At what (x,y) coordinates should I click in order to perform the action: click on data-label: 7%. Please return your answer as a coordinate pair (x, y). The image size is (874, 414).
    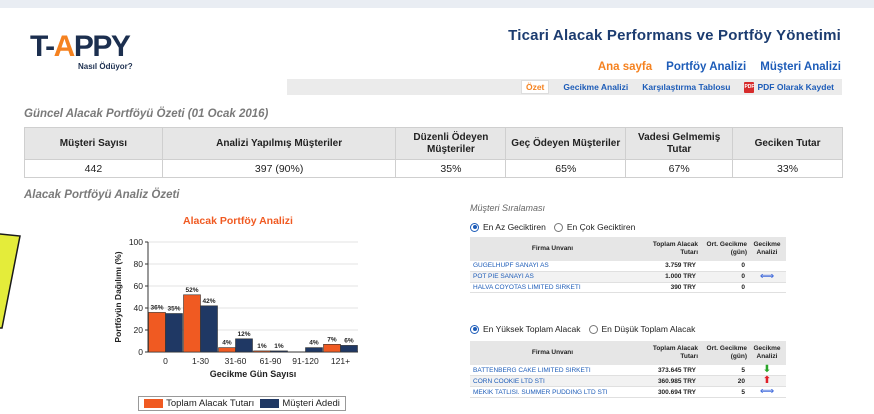
    Looking at the image, I should click on (332, 339).